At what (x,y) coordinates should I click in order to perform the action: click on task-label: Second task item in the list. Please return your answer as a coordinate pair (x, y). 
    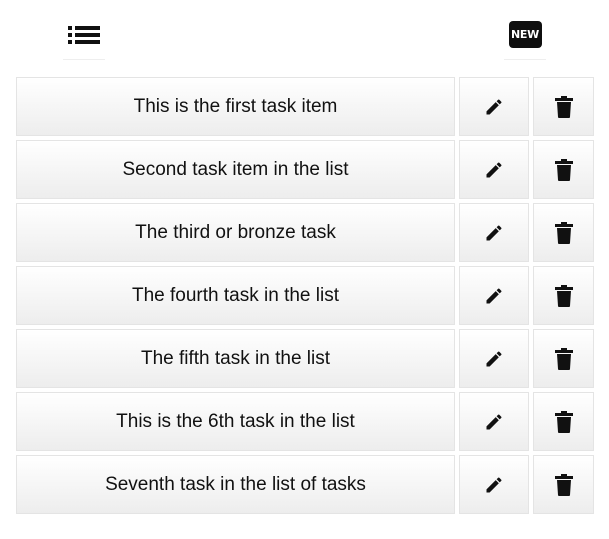
    Looking at the image, I should click on (235, 169).